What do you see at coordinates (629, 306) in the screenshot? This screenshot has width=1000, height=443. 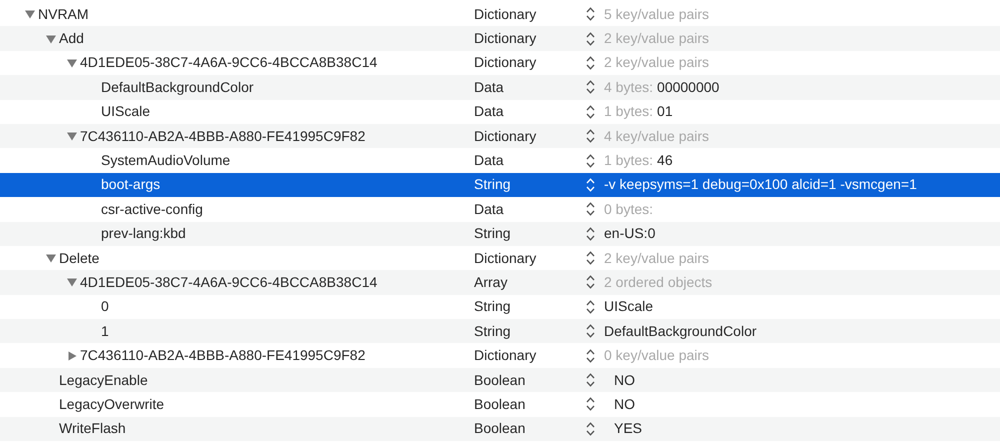 I see `value-text: UIScale` at bounding box center [629, 306].